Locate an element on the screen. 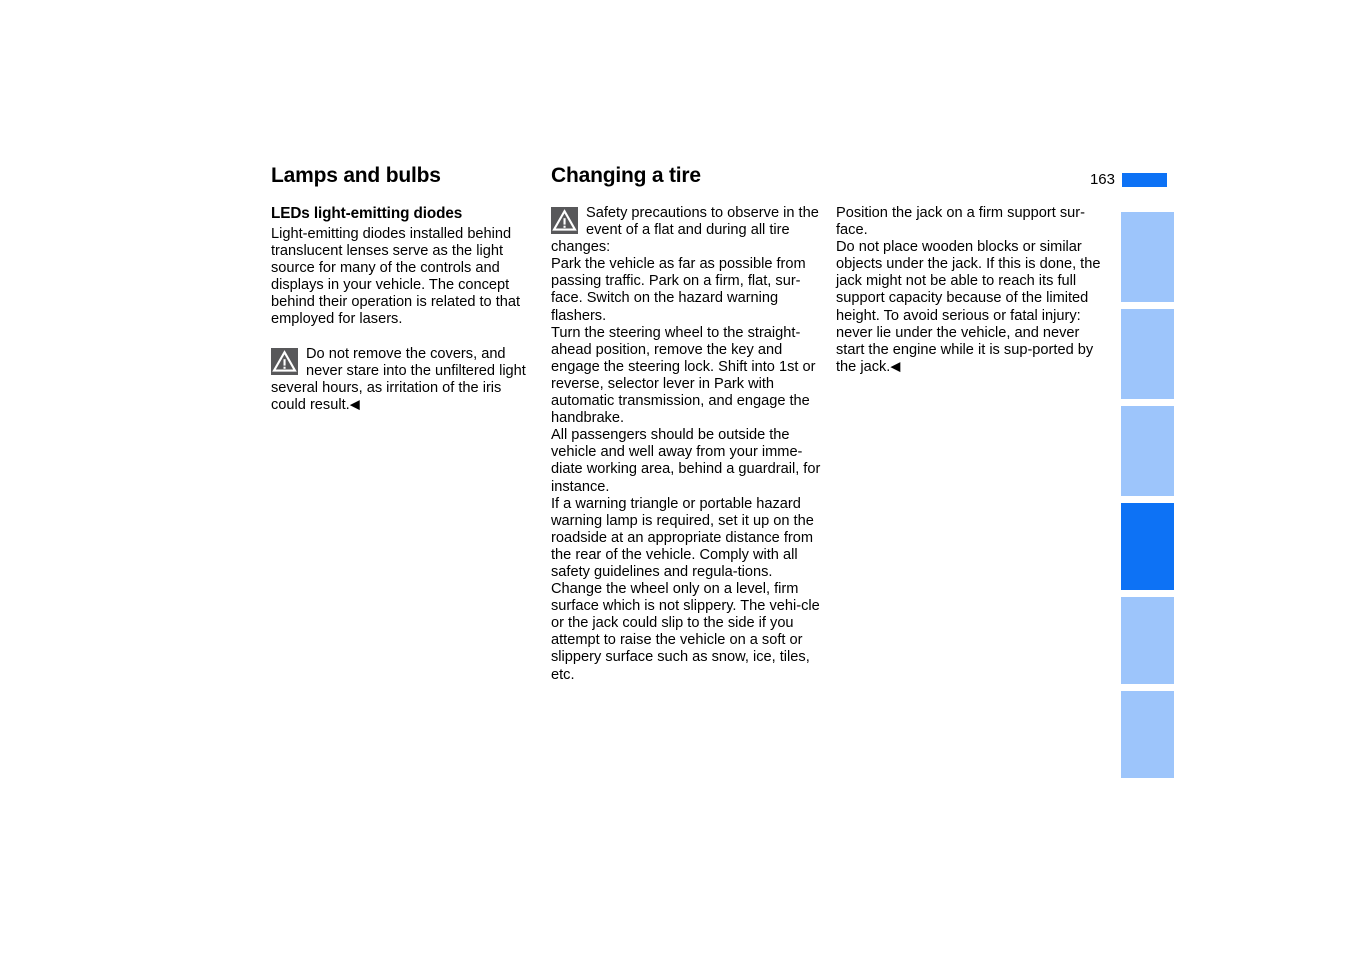 The image size is (1351, 954). page-title-changing-a-tire: Changing a tire is located at coordinates (626, 175).